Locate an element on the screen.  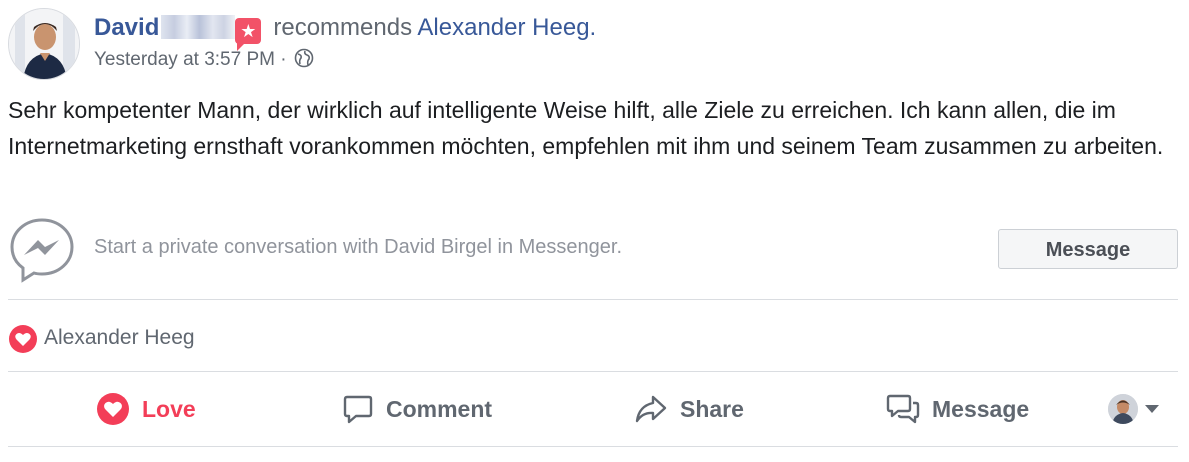
post-as-selector is located at coordinates (1133, 409).